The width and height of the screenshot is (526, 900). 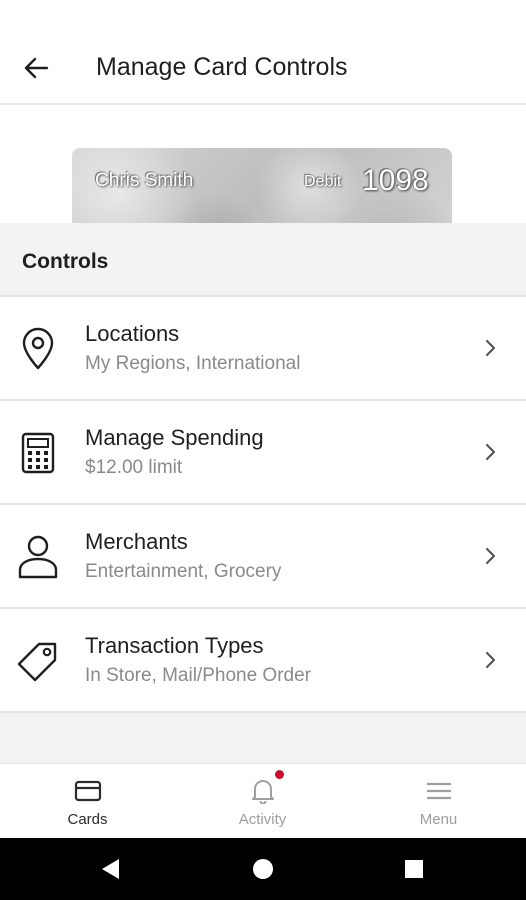 What do you see at coordinates (38, 349) in the screenshot?
I see `location-pin-icon` at bounding box center [38, 349].